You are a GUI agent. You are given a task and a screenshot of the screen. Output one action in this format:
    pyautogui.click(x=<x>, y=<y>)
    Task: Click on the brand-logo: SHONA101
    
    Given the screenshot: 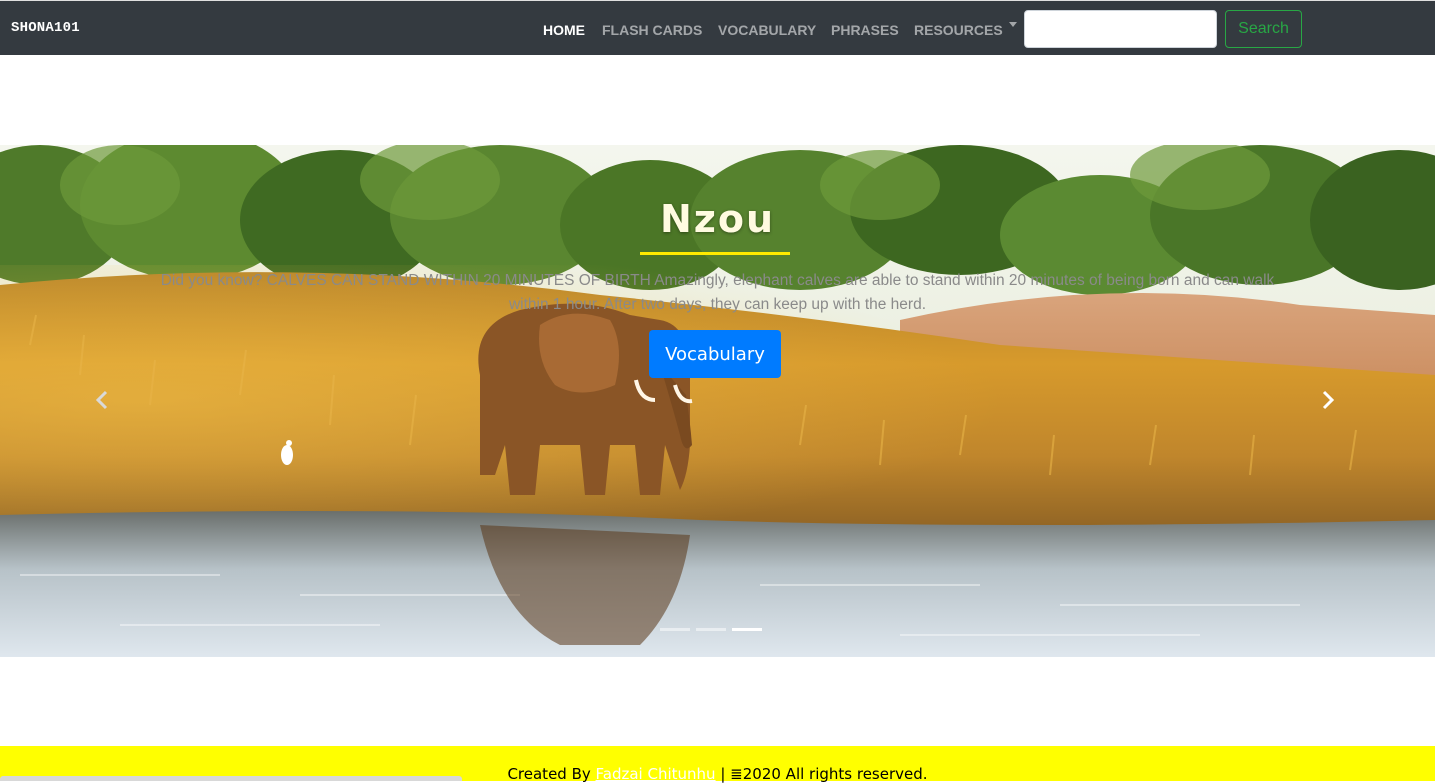 What is the action you would take?
    pyautogui.click(x=45, y=28)
    